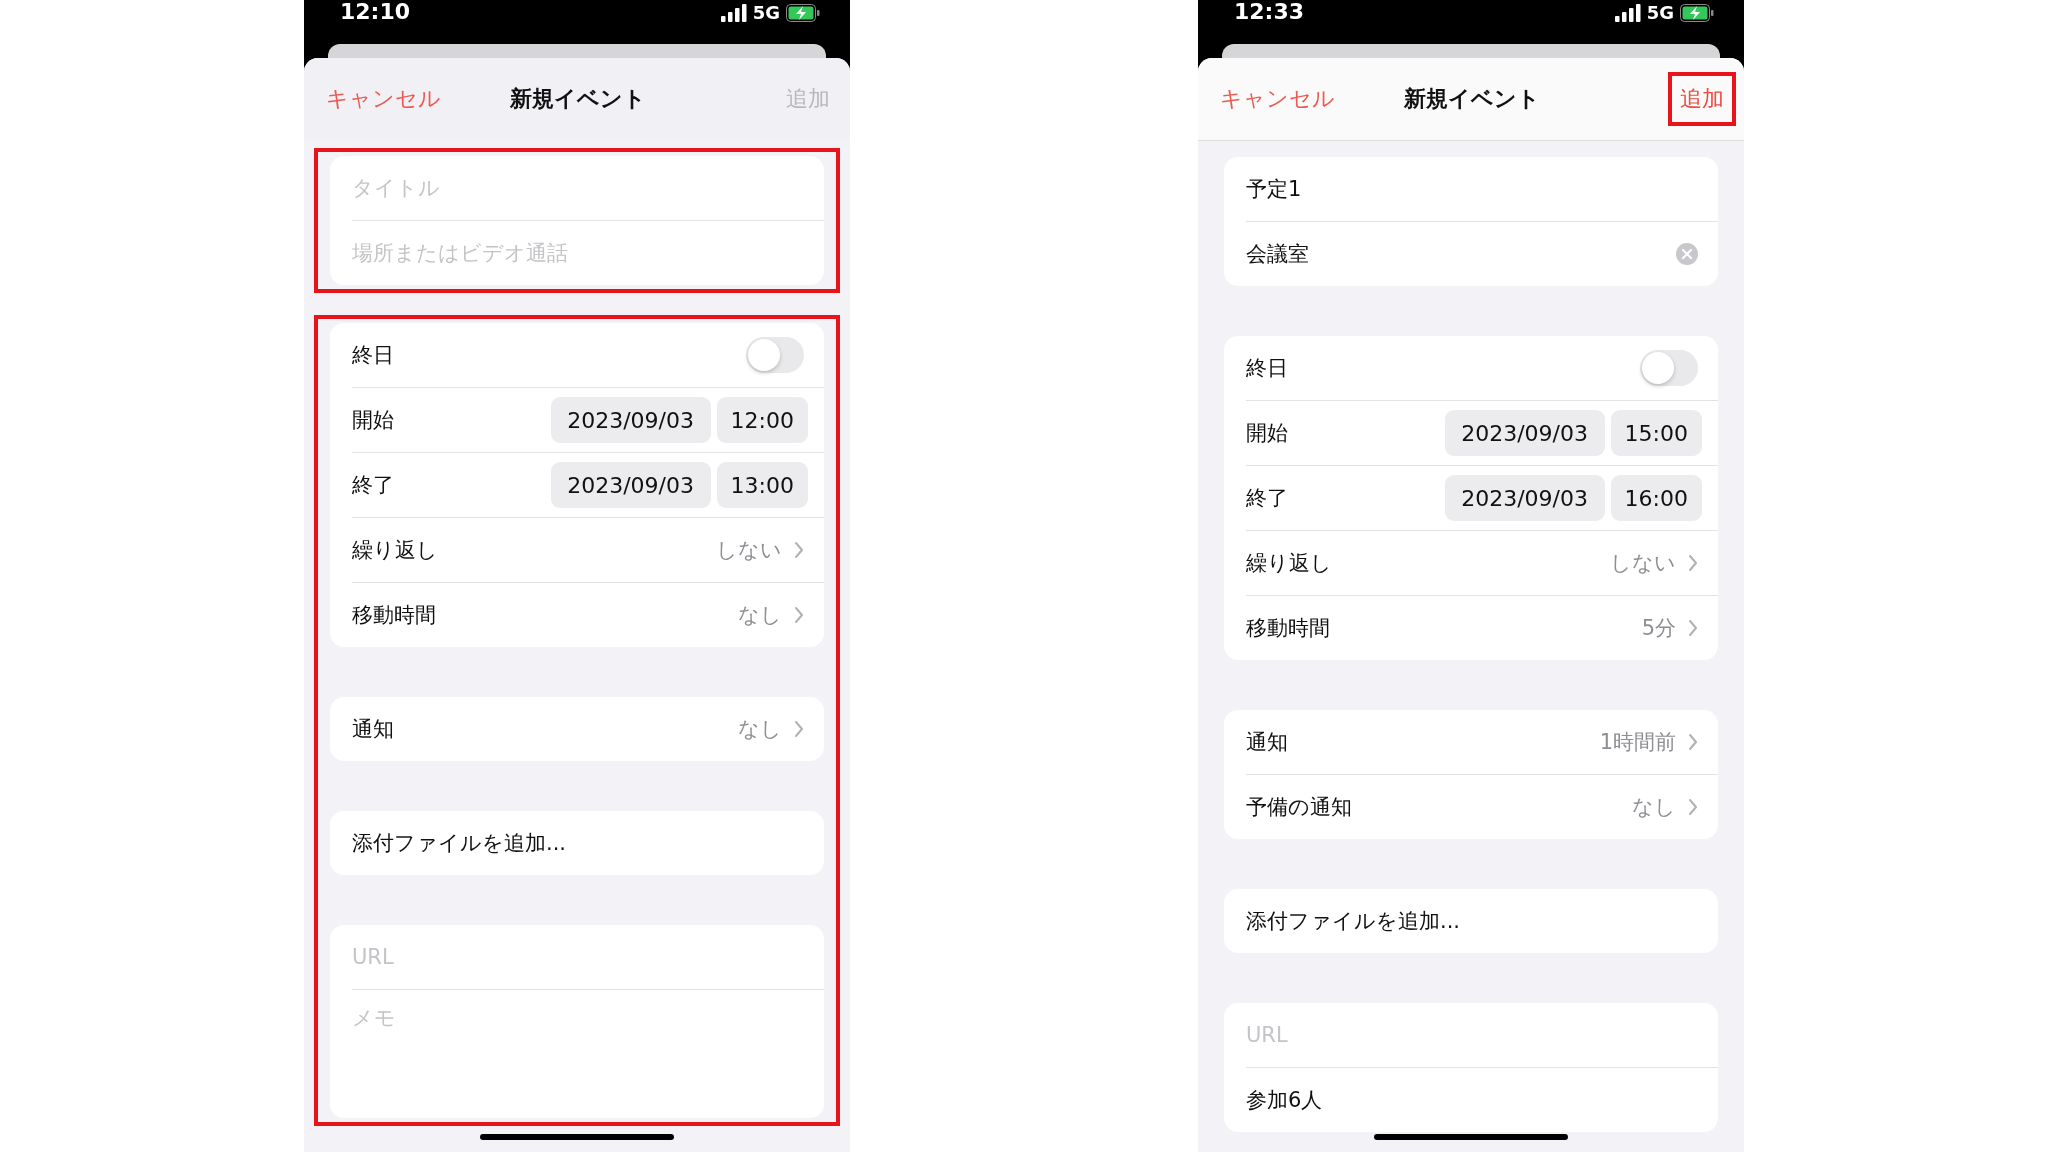 This screenshot has width=2048, height=1152. What do you see at coordinates (1702, 99) in the screenshot?
I see `add-button: 追加` at bounding box center [1702, 99].